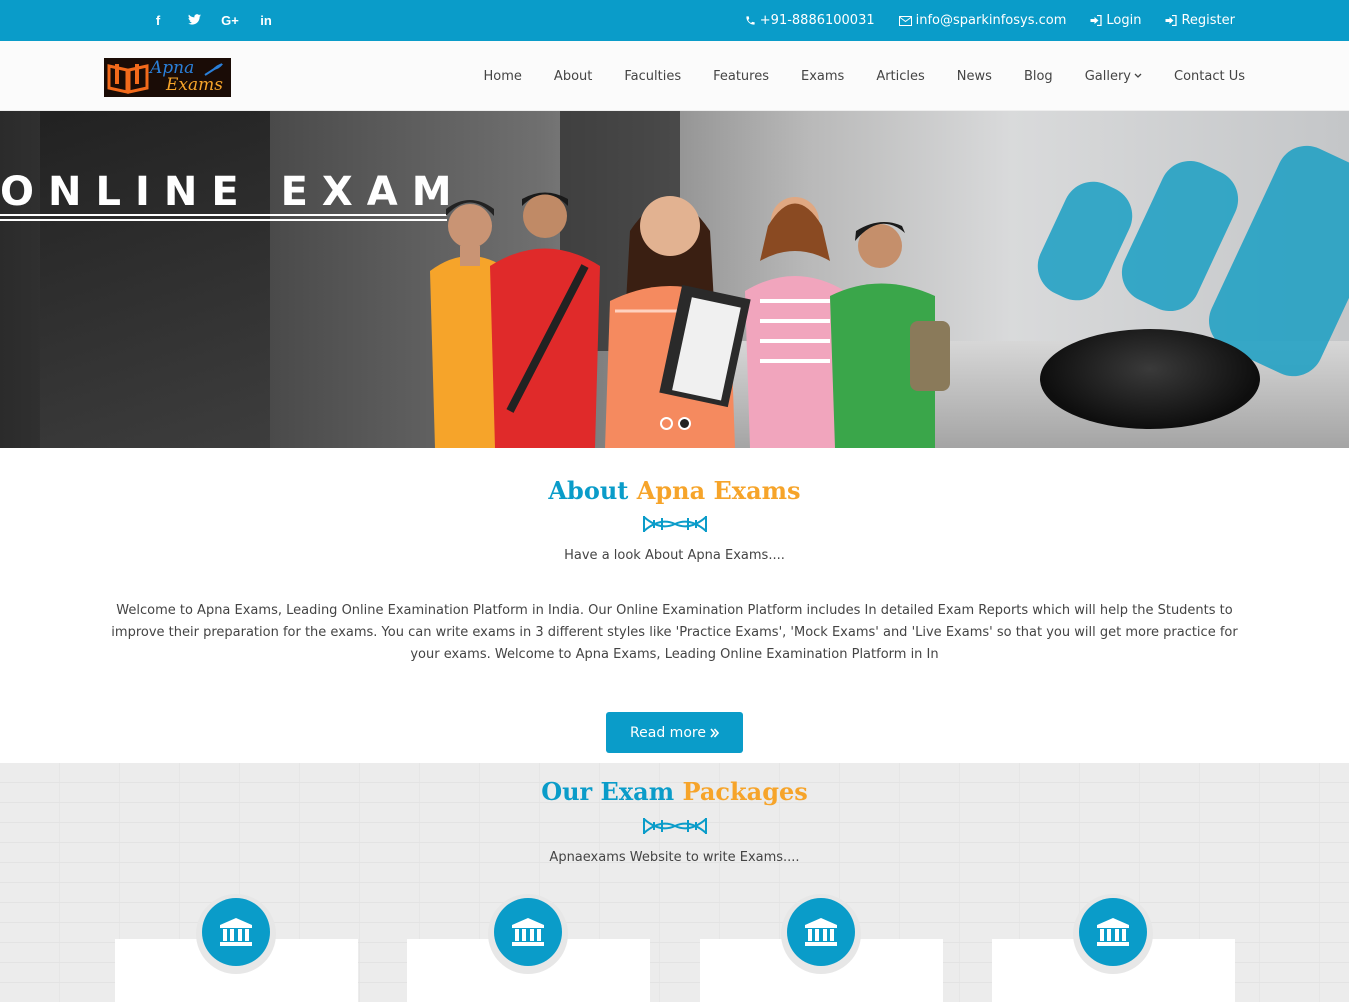 This screenshot has width=1349, height=1002. Describe the element at coordinates (573, 76) in the screenshot. I see `nav-about: About` at that location.